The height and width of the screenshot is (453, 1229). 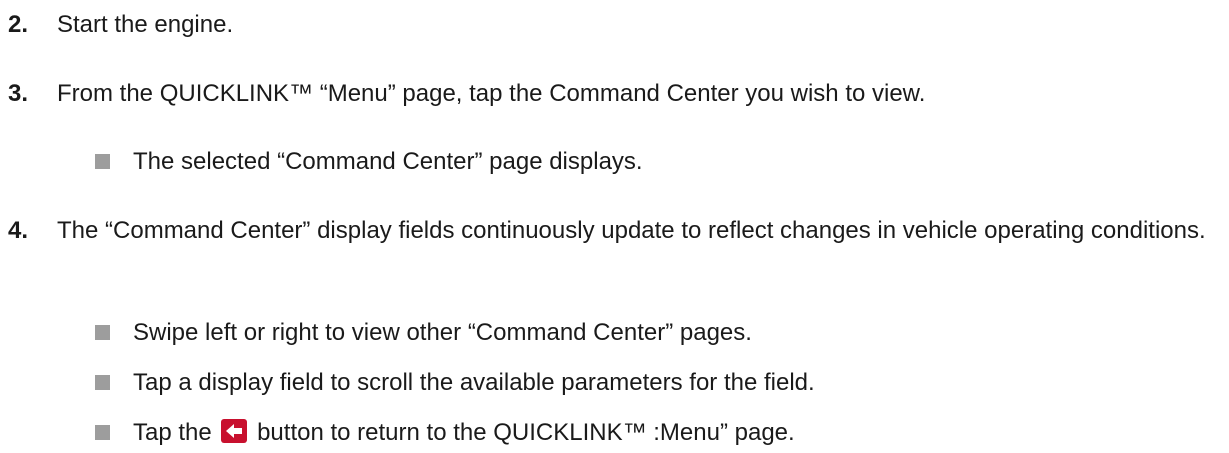 I want to click on step-number: 4., so click(x=18, y=230).